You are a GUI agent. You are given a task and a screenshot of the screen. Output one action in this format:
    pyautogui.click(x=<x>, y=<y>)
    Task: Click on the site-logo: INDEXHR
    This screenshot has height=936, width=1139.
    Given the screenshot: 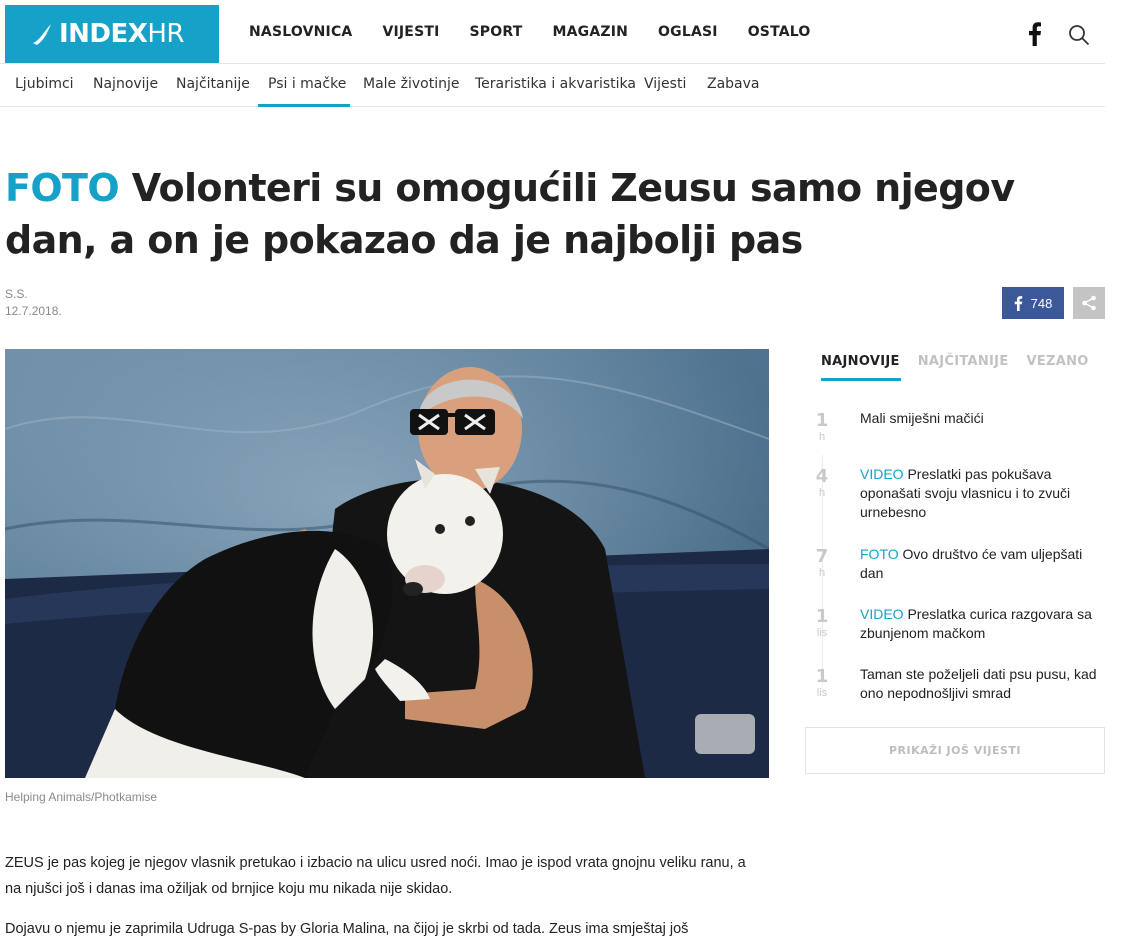 What is the action you would take?
    pyautogui.click(x=112, y=34)
    